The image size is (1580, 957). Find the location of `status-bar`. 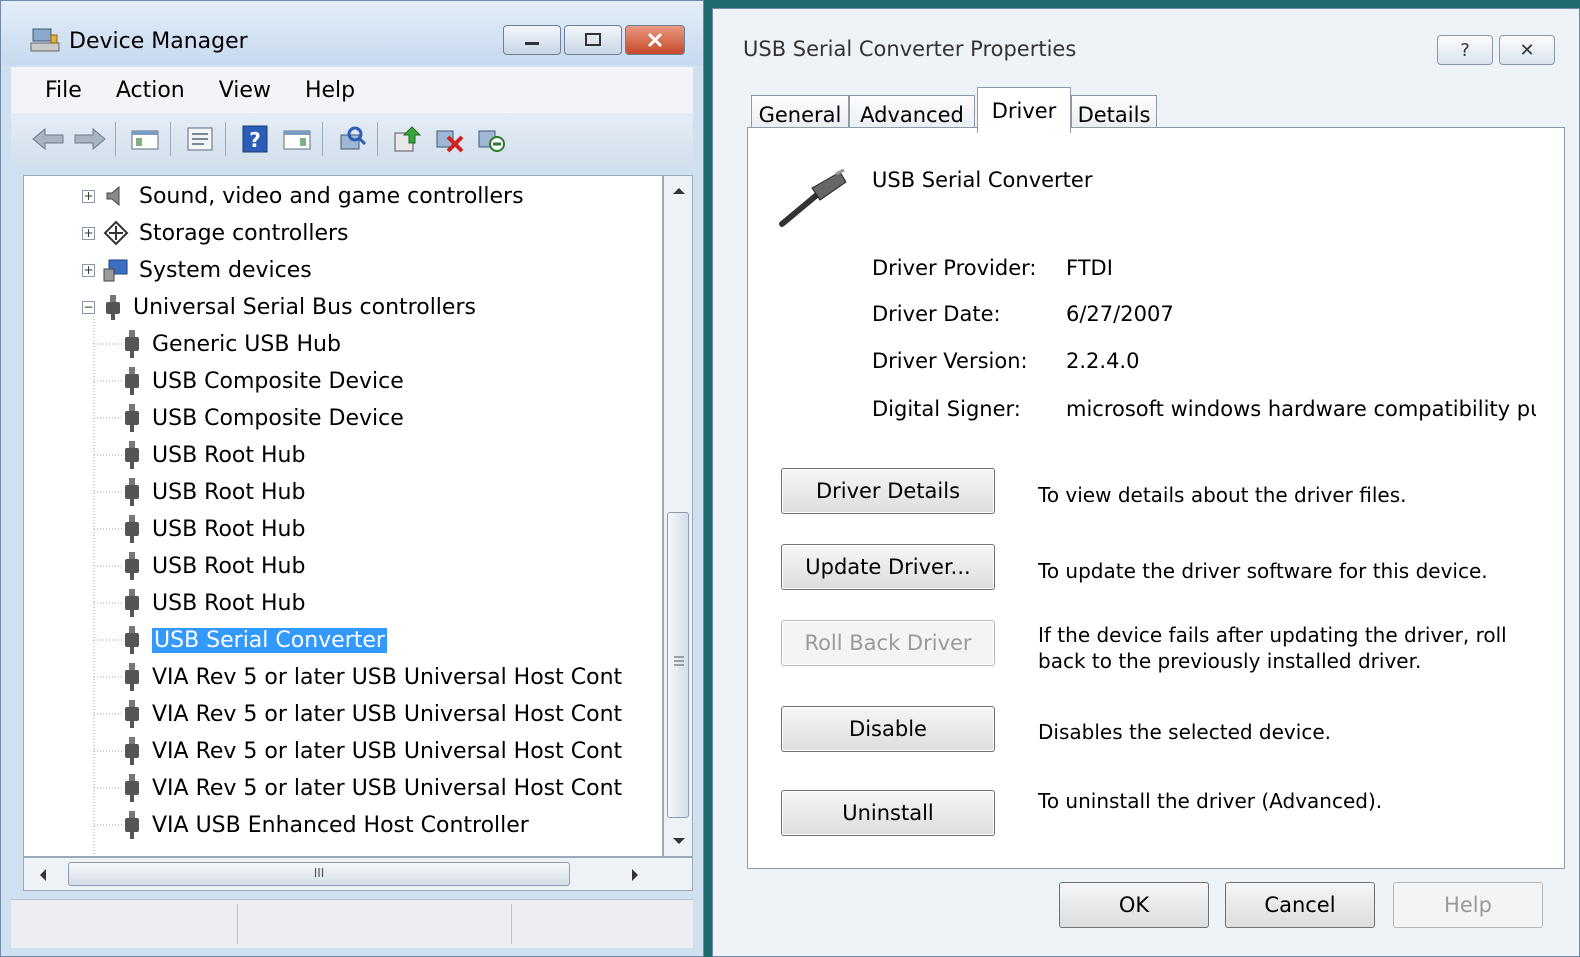

status-bar is located at coordinates (352, 923).